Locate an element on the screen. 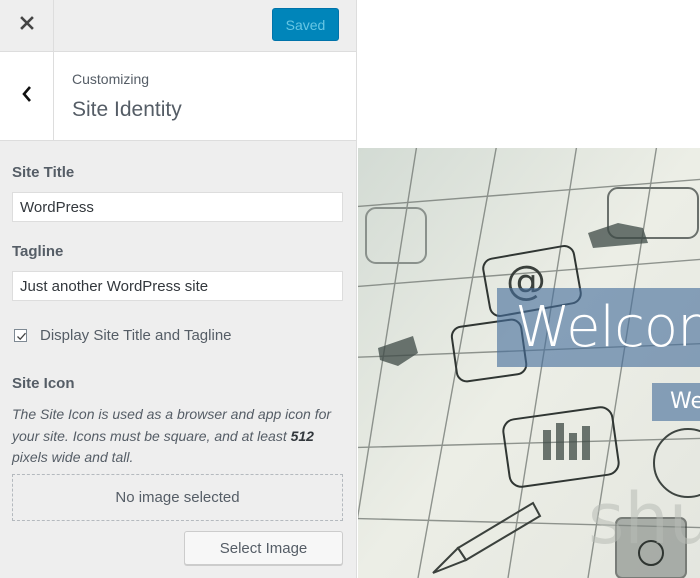 The image size is (700, 578). hero-title: Welcome is located at coordinates (598, 327).